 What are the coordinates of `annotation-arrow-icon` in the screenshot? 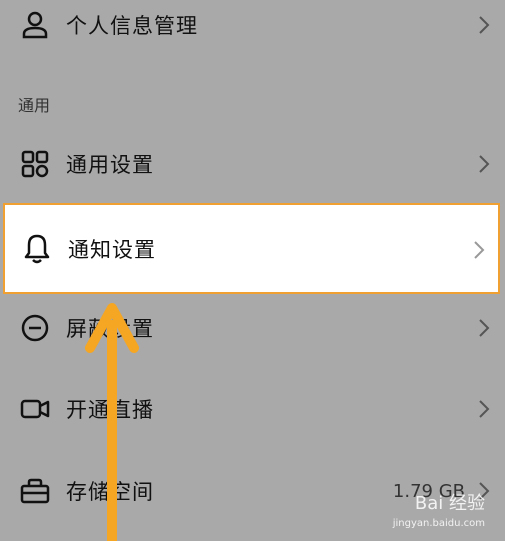 It's located at (112, 422).